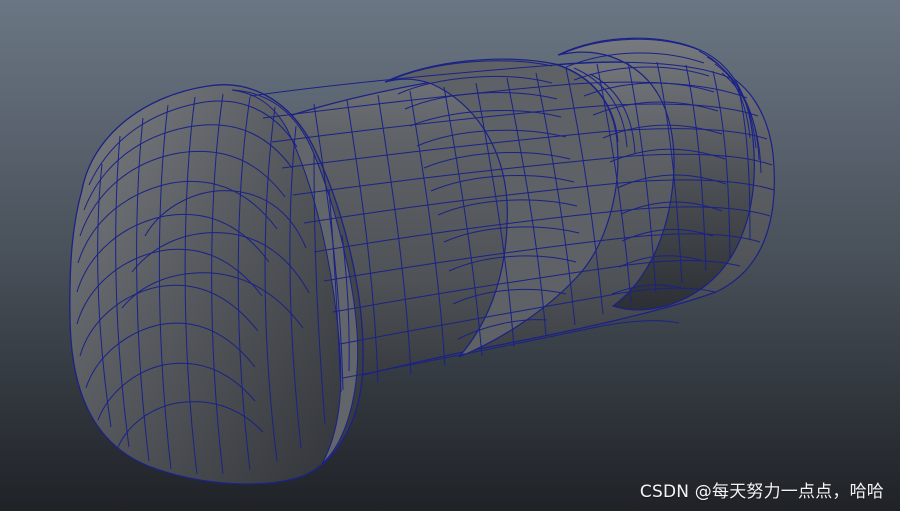 The height and width of the screenshot is (511, 900). Describe the element at coordinates (761, 492) in the screenshot. I see `watermark-text: CSDN @每天努力一点点，哈哈` at that location.